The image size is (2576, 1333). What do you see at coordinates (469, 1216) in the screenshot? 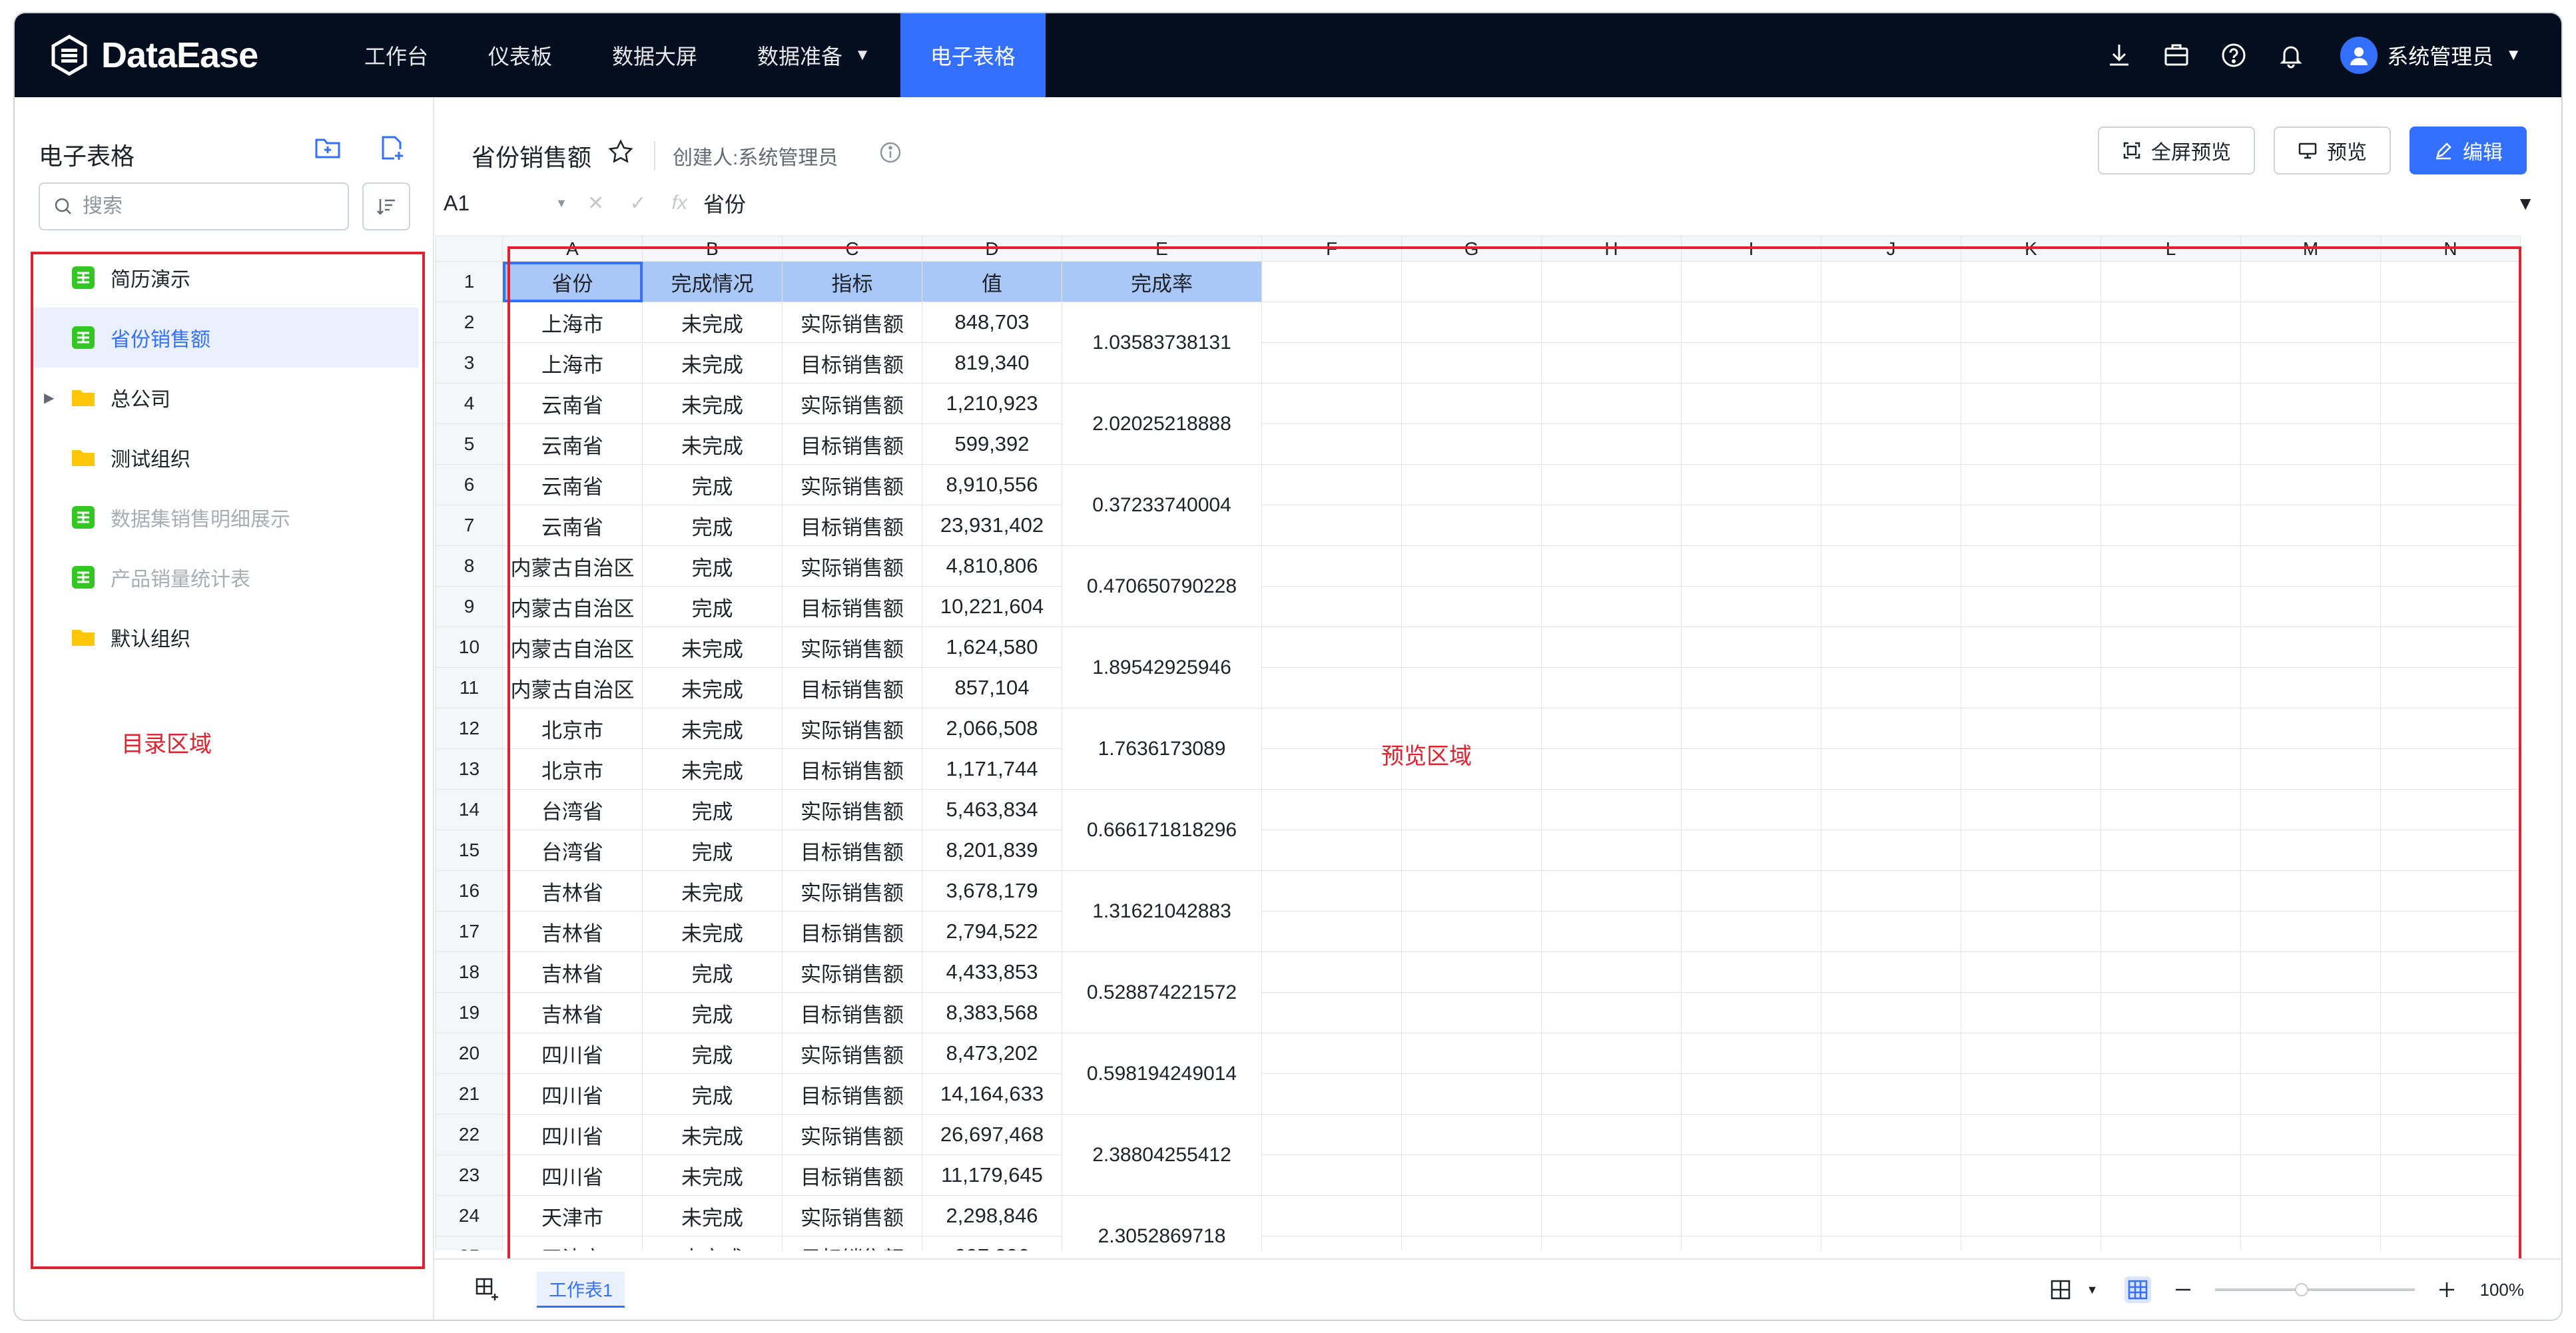
I see `row-header: 24` at bounding box center [469, 1216].